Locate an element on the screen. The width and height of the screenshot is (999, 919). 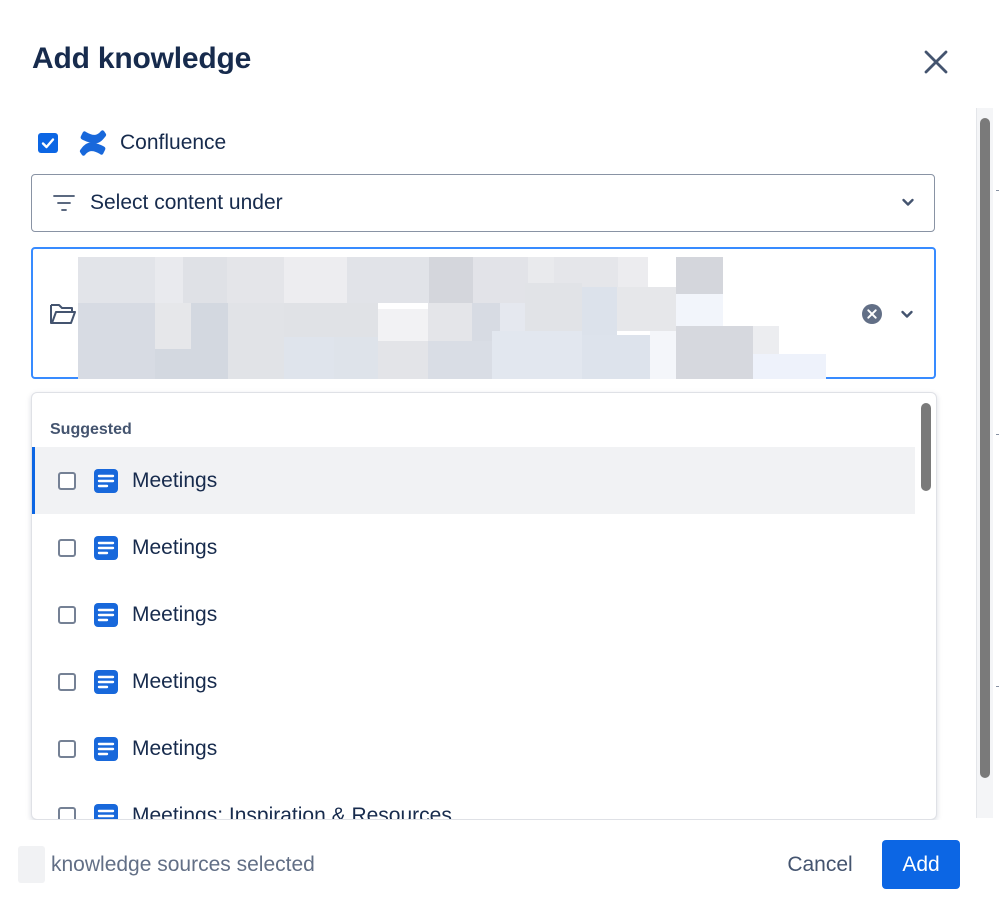
close-icon is located at coordinates (936, 62).